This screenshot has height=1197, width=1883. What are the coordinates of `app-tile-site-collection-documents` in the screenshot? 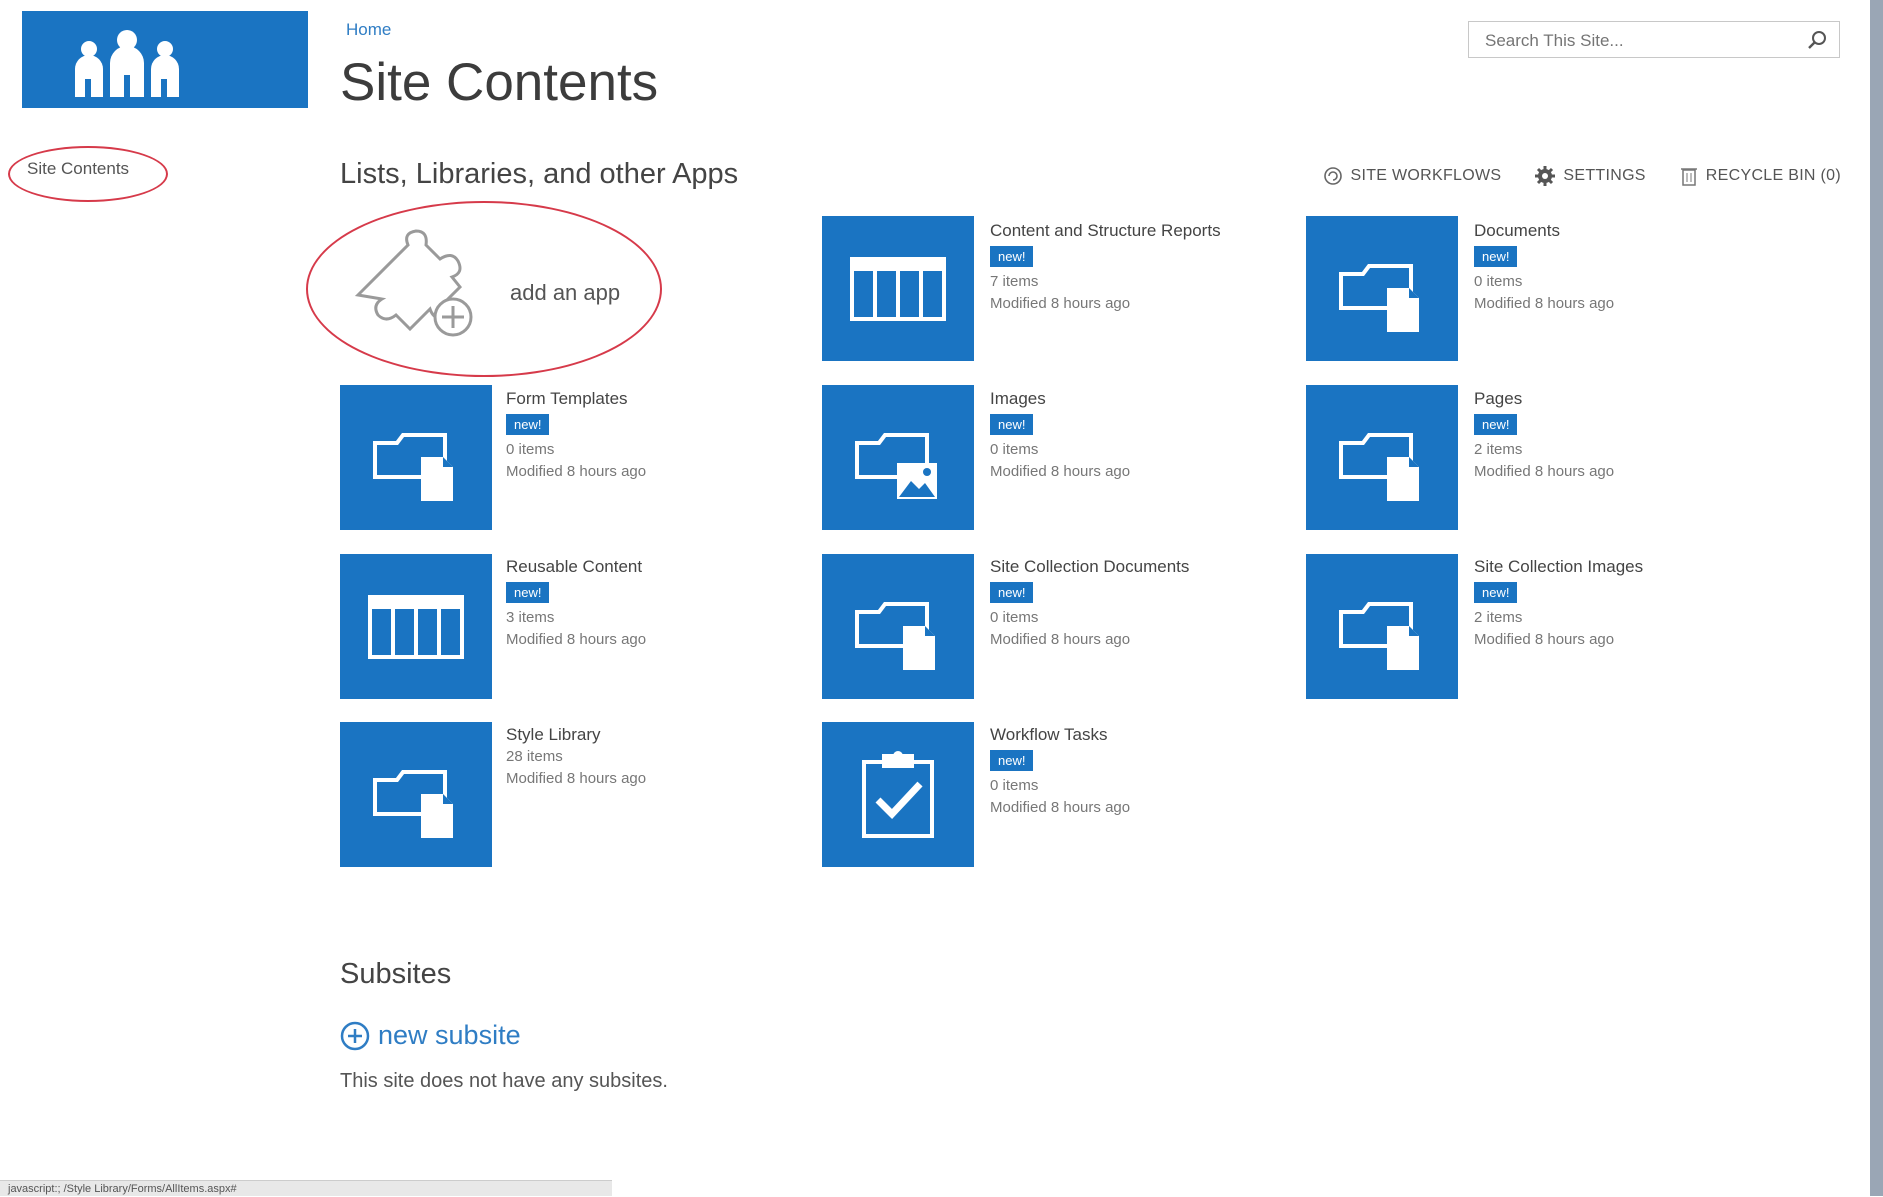 It's located at (898, 626).